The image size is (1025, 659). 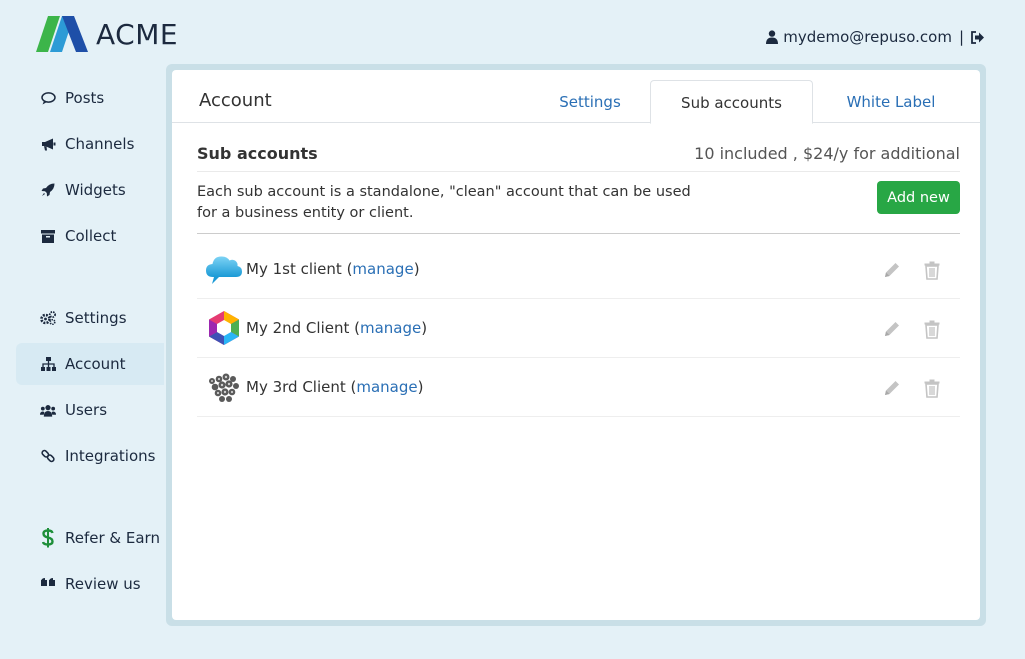 What do you see at coordinates (333, 269) in the screenshot?
I see `client-name: My 1st client (manage)` at bounding box center [333, 269].